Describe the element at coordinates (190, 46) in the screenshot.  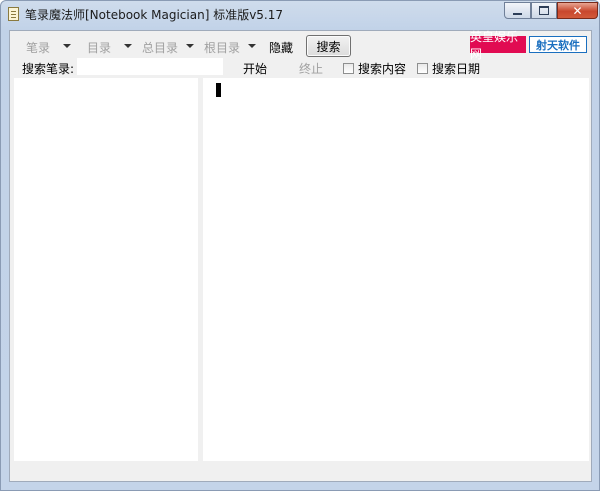
I see `master-catalog-dropdown-icon` at that location.